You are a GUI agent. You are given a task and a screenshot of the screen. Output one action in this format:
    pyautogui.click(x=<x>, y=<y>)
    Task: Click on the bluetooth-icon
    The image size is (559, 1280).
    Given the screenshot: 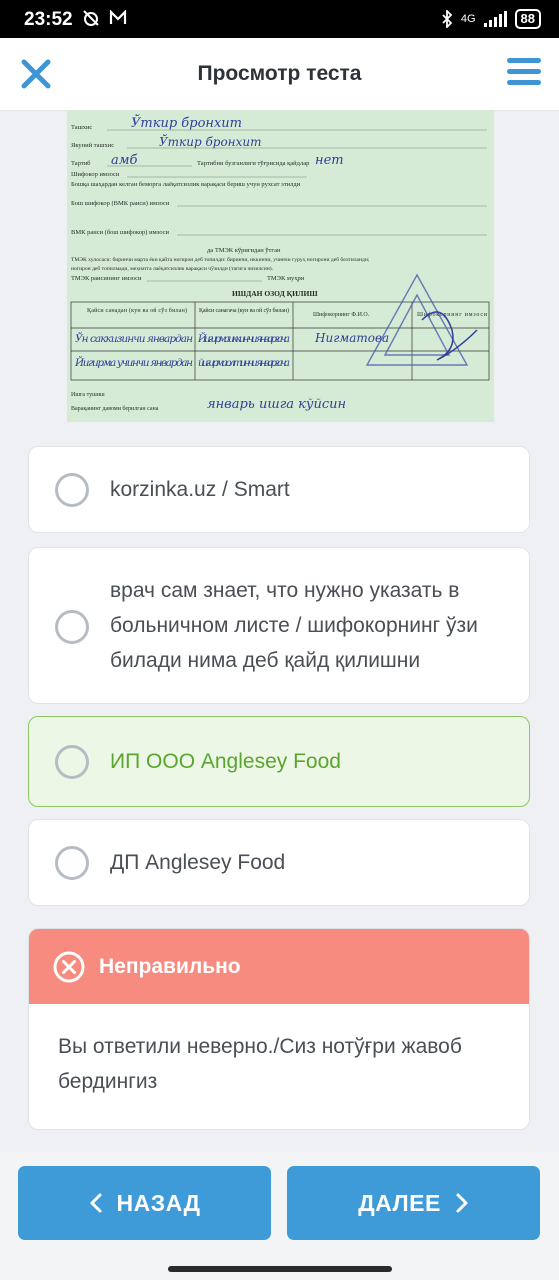 What is the action you would take?
    pyautogui.click(x=447, y=19)
    